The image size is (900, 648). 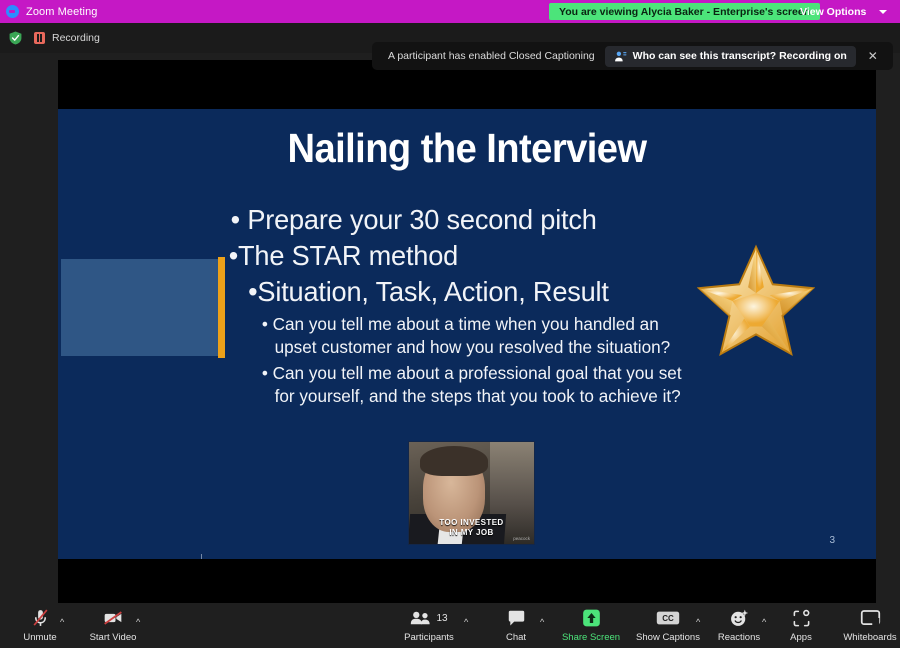 I want to click on svg-text: CC, so click(x=668, y=618).